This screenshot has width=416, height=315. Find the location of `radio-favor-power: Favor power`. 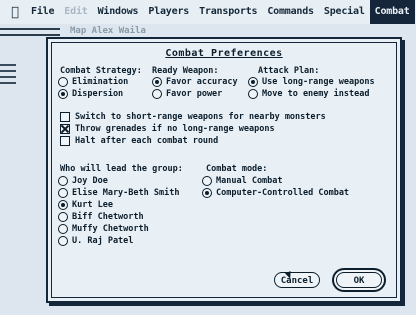

radio-favor-power: Favor power is located at coordinates (187, 94).